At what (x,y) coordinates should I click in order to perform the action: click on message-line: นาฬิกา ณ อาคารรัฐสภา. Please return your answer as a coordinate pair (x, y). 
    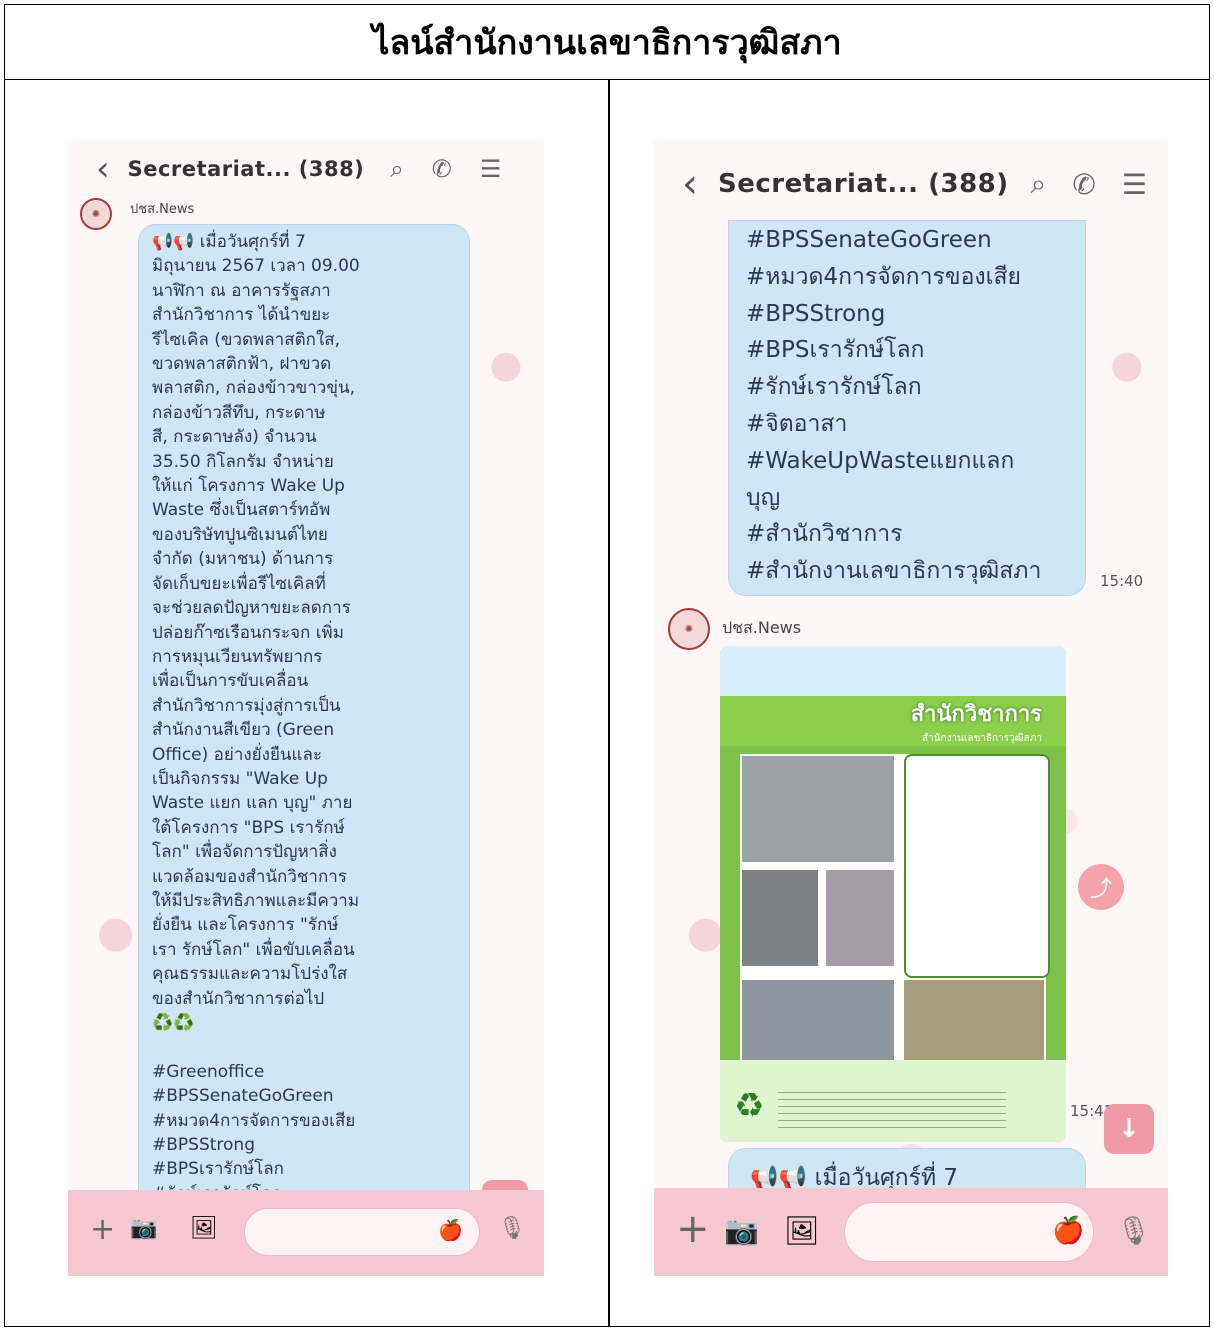
    Looking at the image, I should click on (241, 290).